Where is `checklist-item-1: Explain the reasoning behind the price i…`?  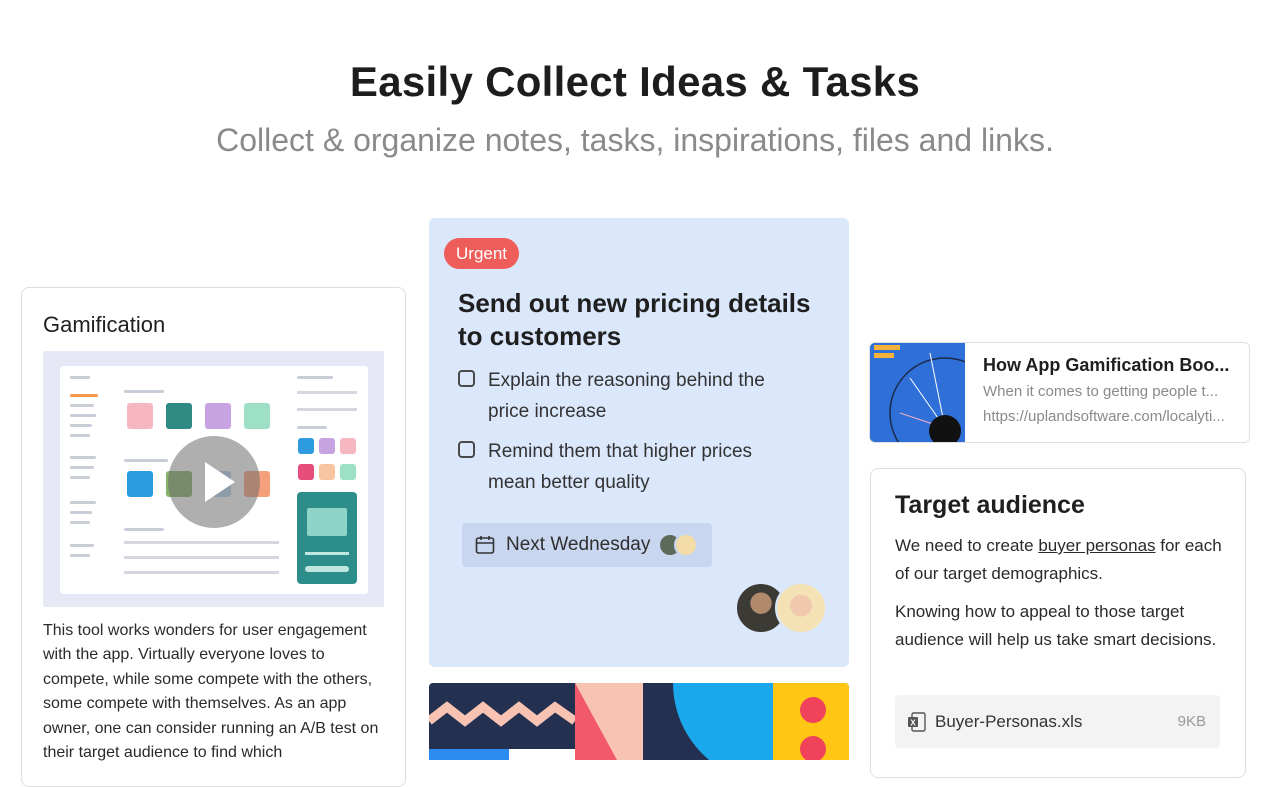 checklist-item-1: Explain the reasoning behind the price i… is located at coordinates (626, 396).